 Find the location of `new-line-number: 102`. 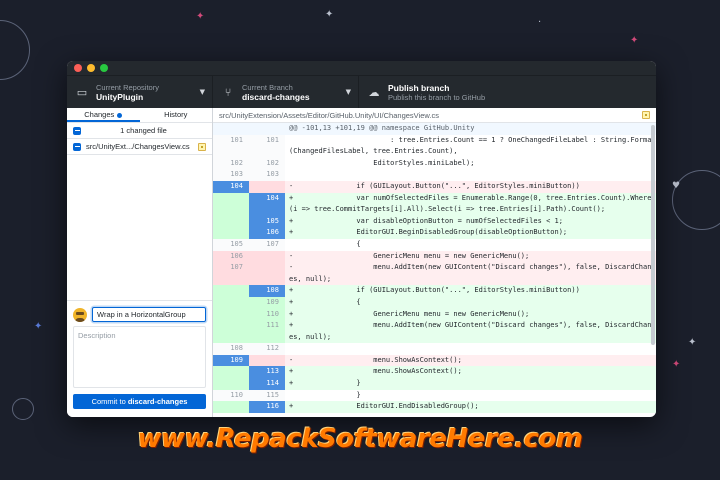

new-line-number: 102 is located at coordinates (267, 163).